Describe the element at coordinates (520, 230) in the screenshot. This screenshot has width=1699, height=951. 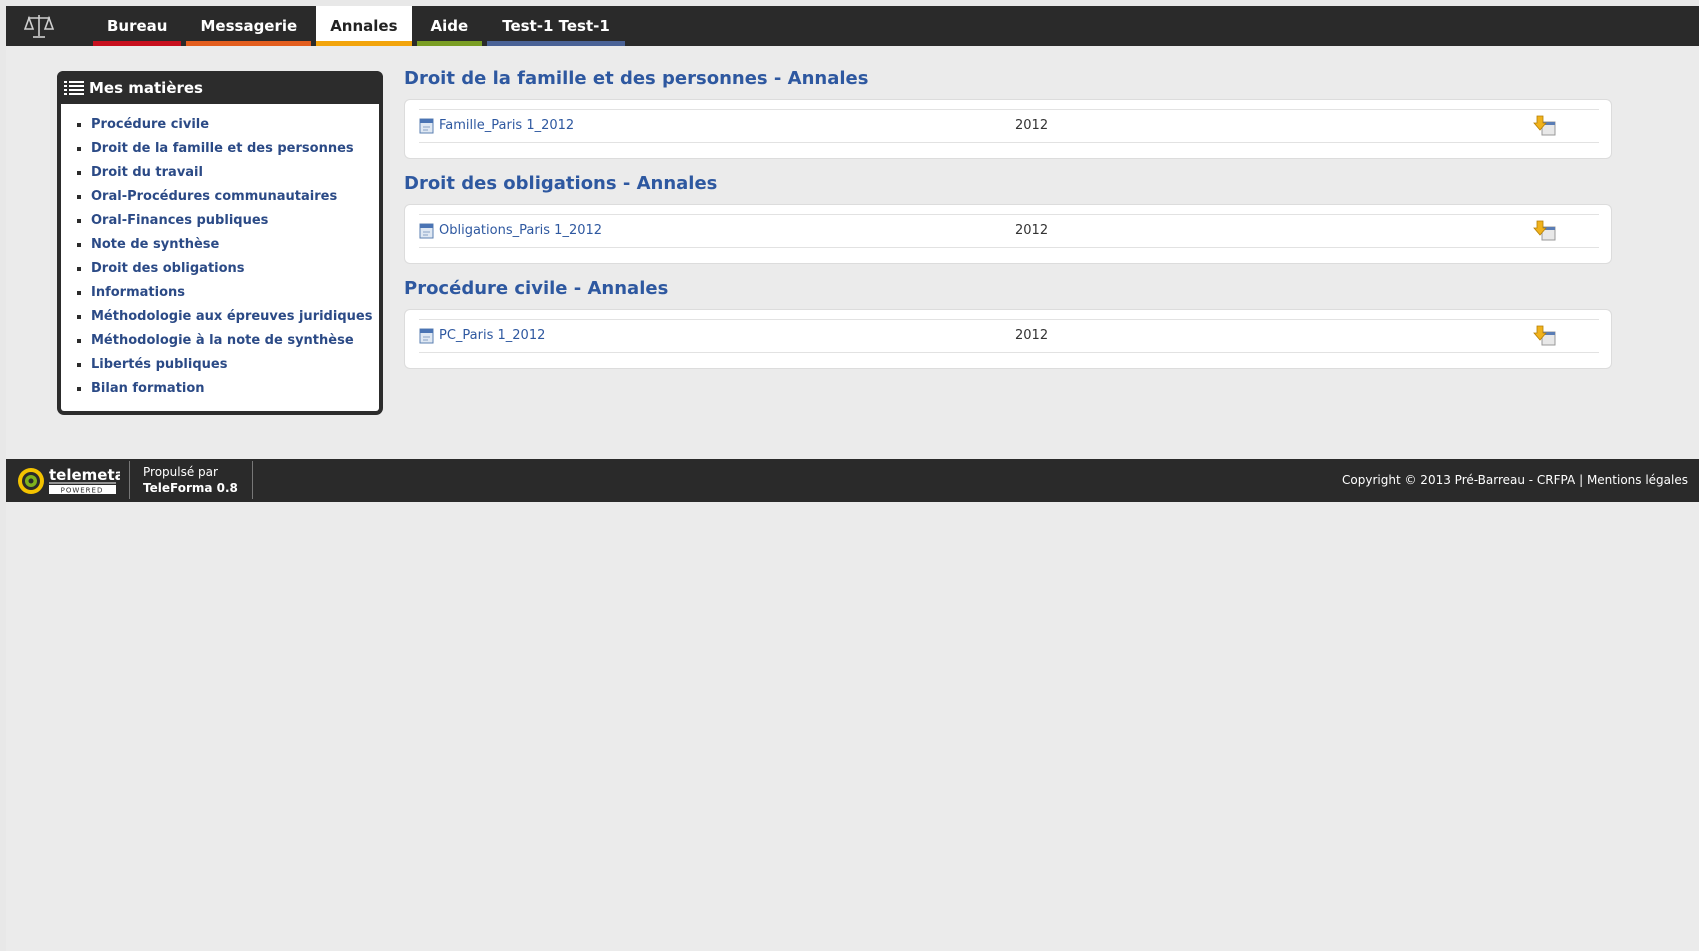
I see `document-link: Obligations_Paris 1_2012` at that location.